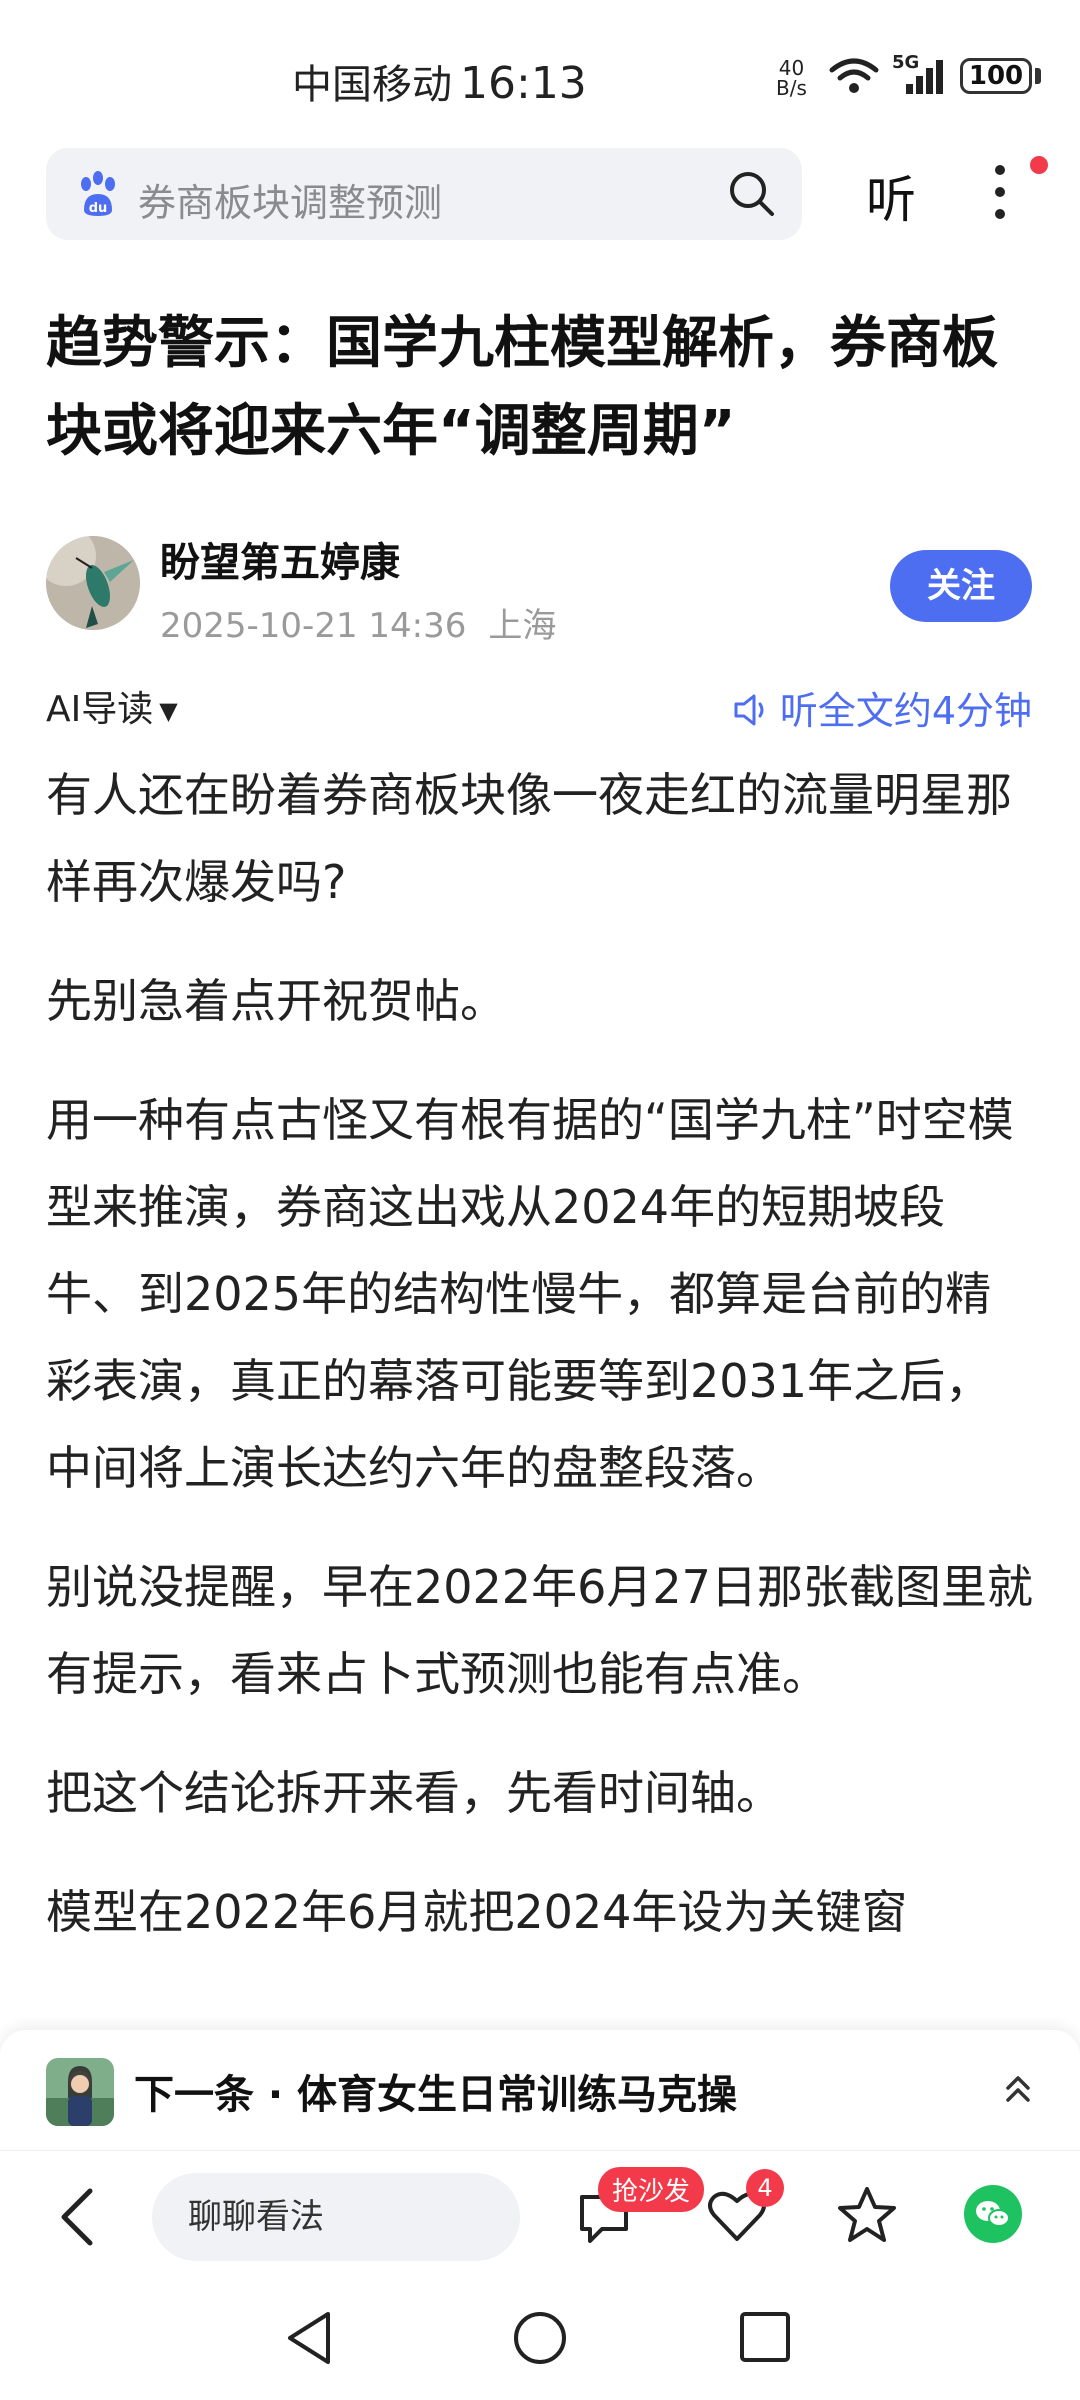 This screenshot has width=1080, height=2400. Describe the element at coordinates (752, 194) in the screenshot. I see `search-icon` at that location.